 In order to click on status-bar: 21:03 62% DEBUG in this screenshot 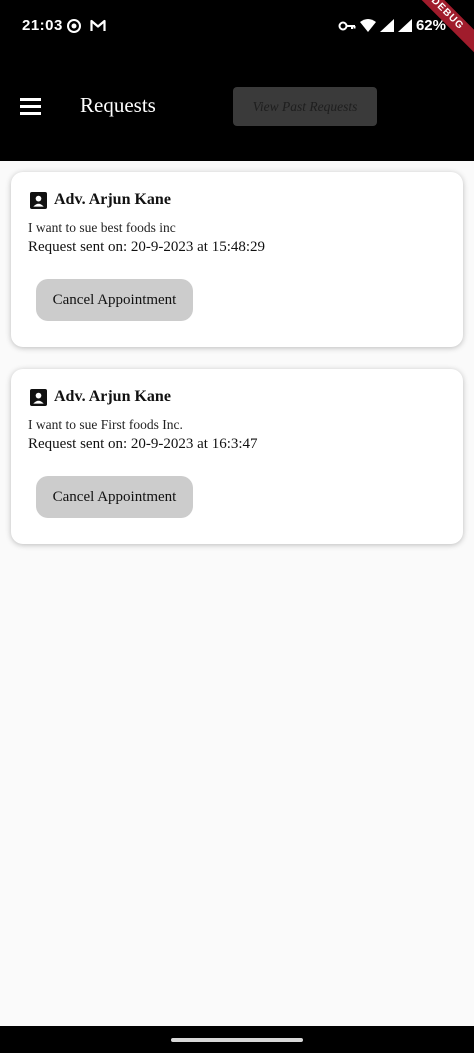, I will do `click(237, 29)`.